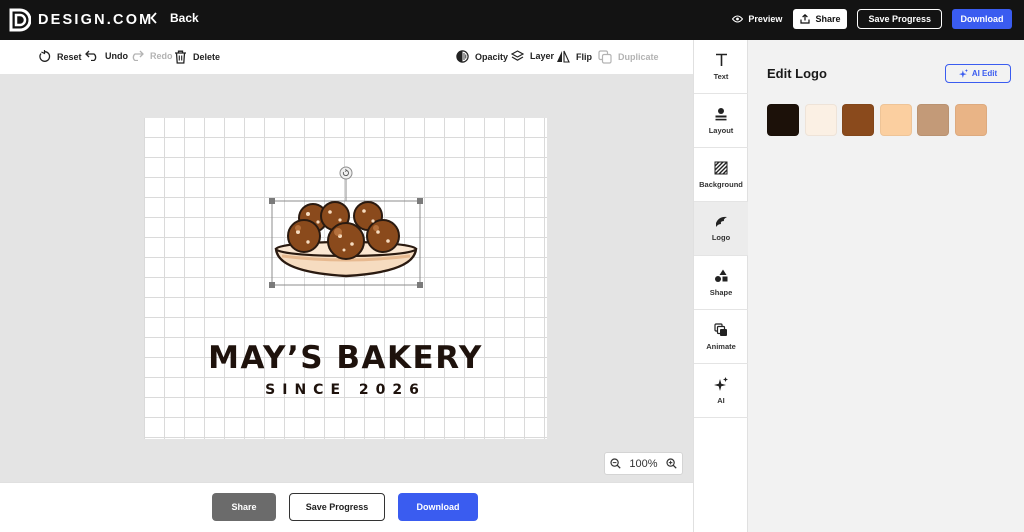 This screenshot has width=1024, height=532. Describe the element at coordinates (517, 55) in the screenshot. I see `layers-icon` at that location.